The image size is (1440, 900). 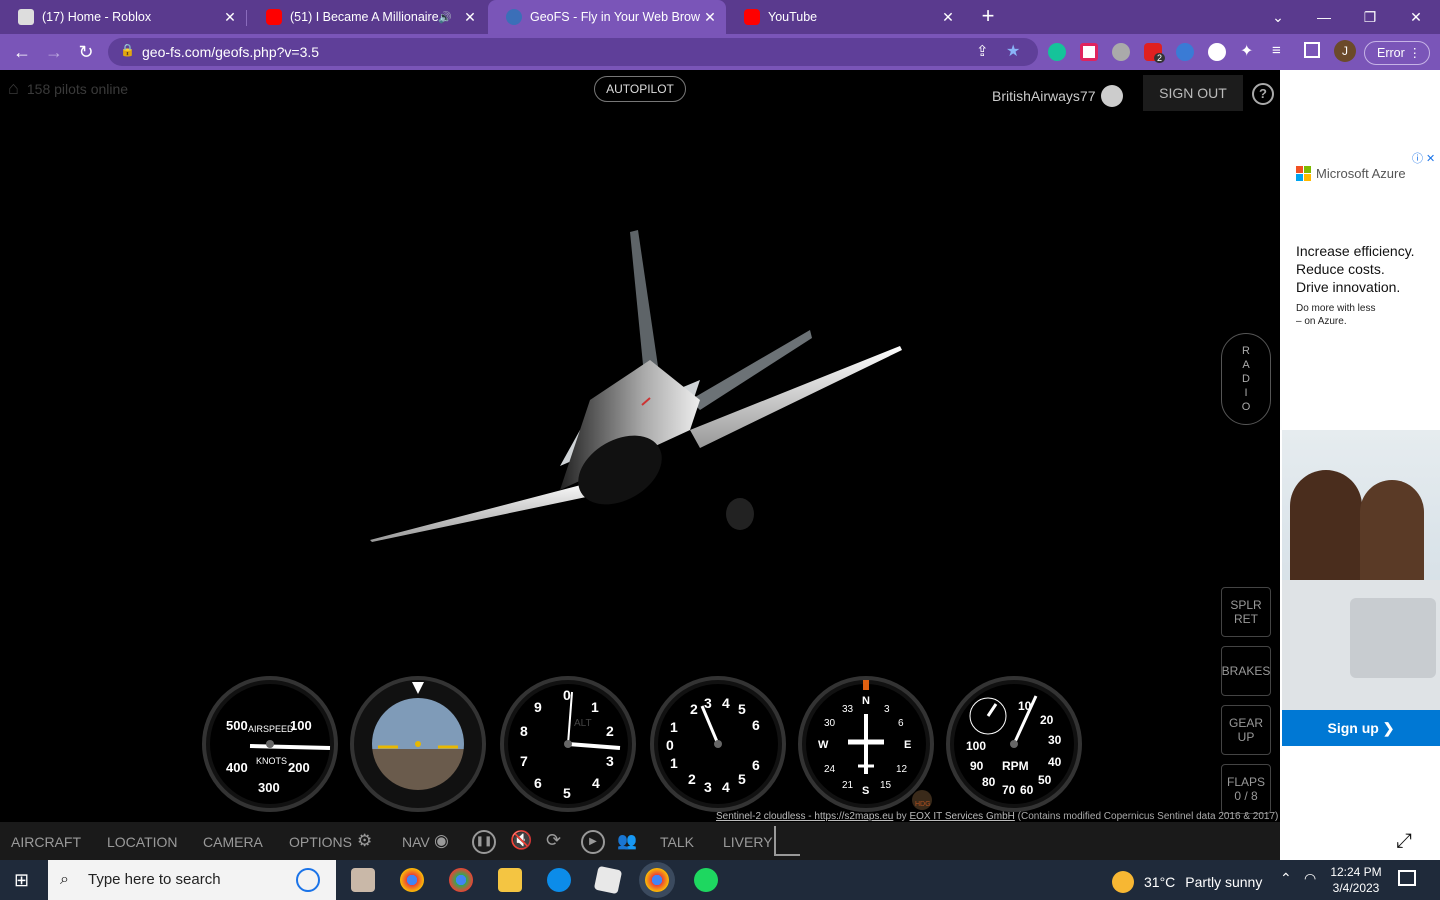 I want to click on radio-button: R A D I O, so click(x=1246, y=379).